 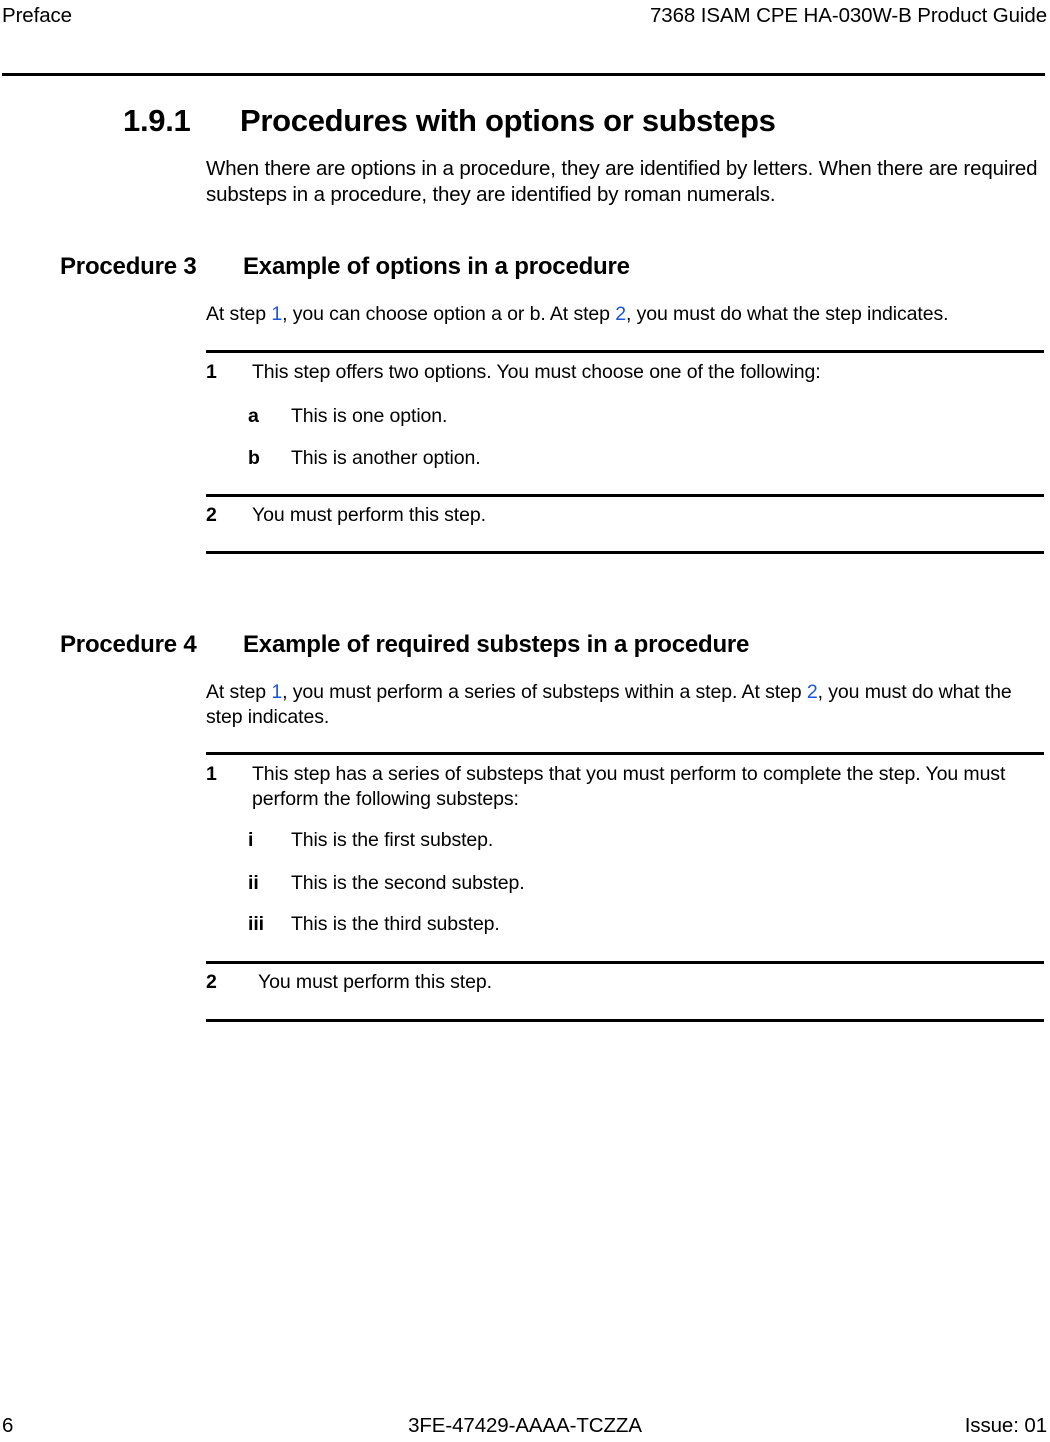 I want to click on procedure-4-substep-iii-marker: iii, so click(x=256, y=924).